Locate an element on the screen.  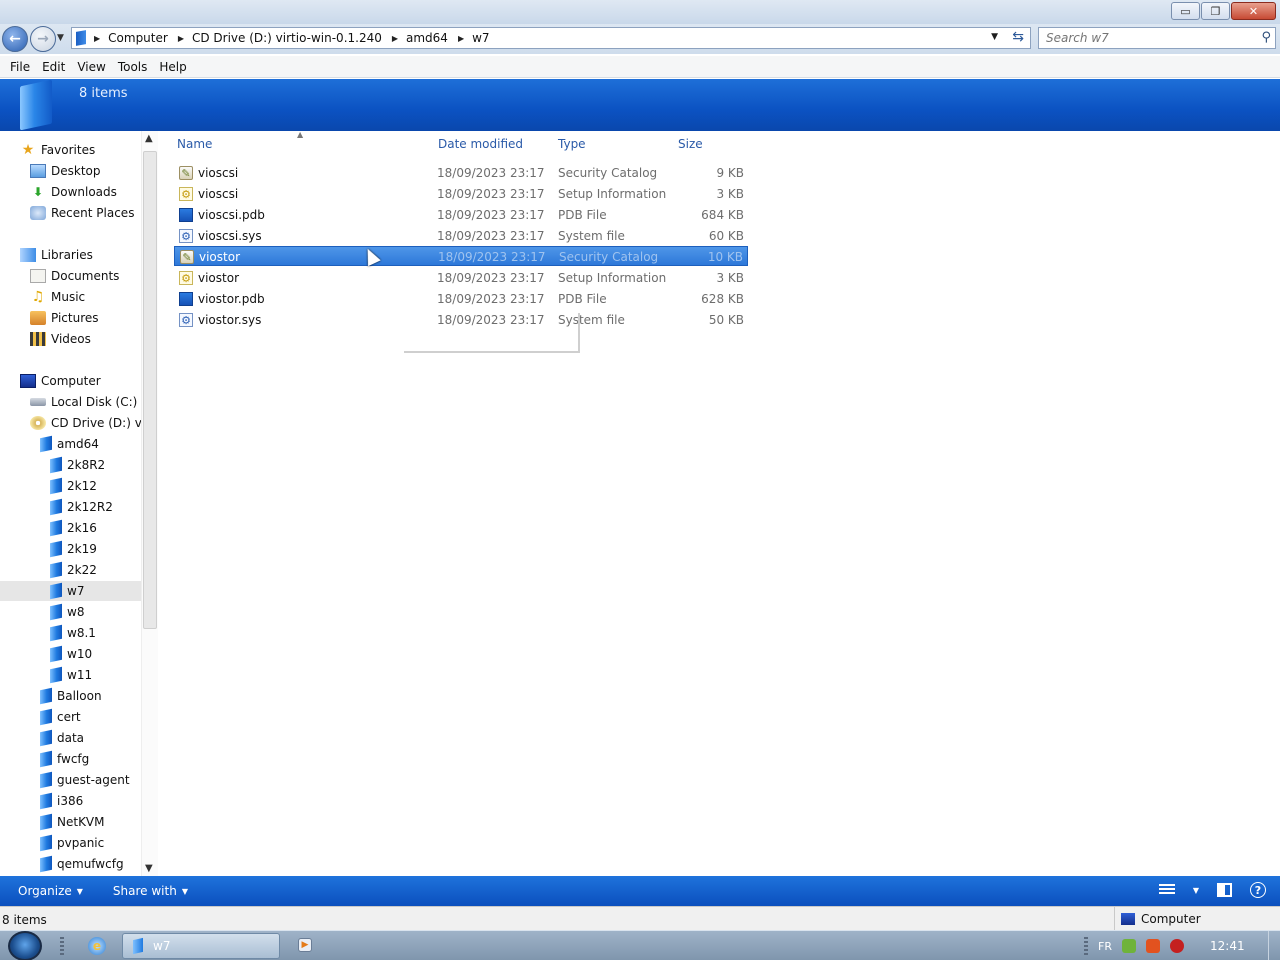
scroll-up-icon: ▲ is located at coordinates (149, 138).